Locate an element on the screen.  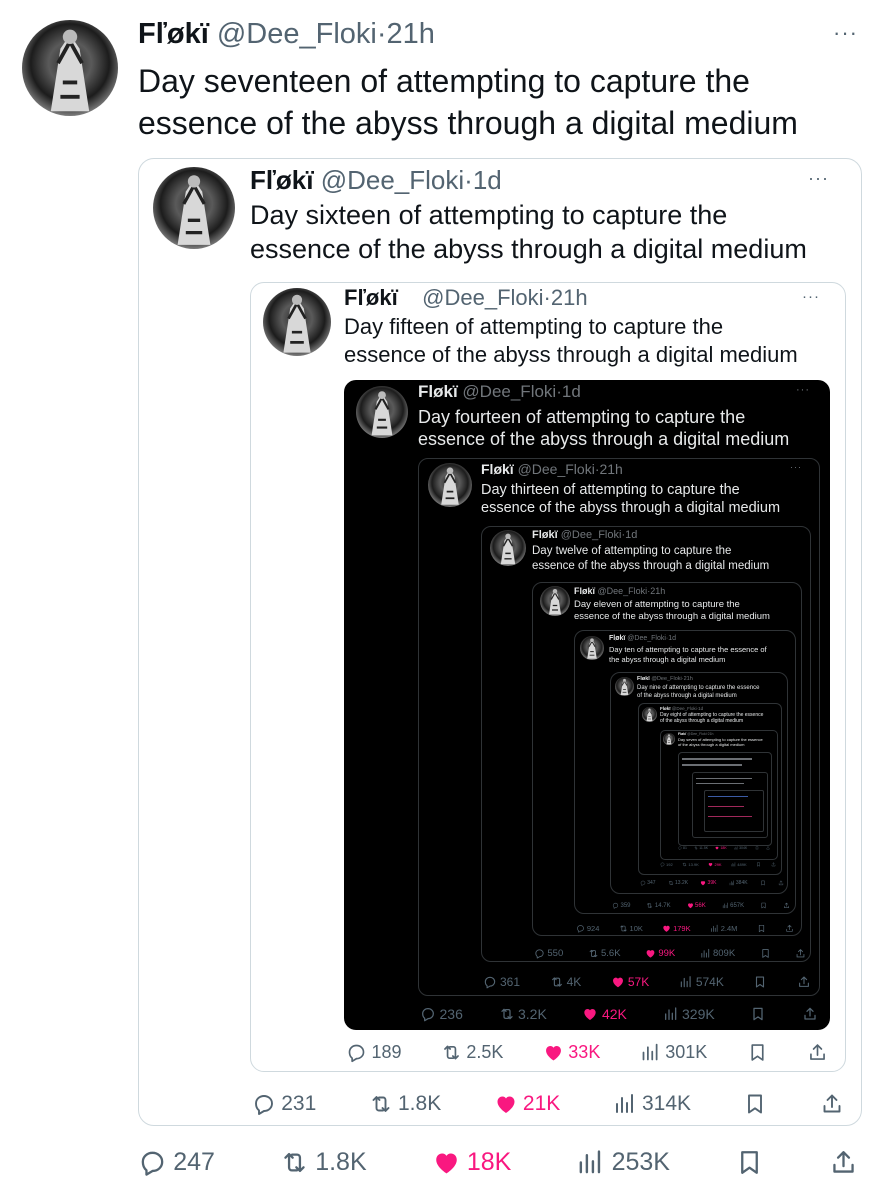
like-count: 99K is located at coordinates (667, 953).